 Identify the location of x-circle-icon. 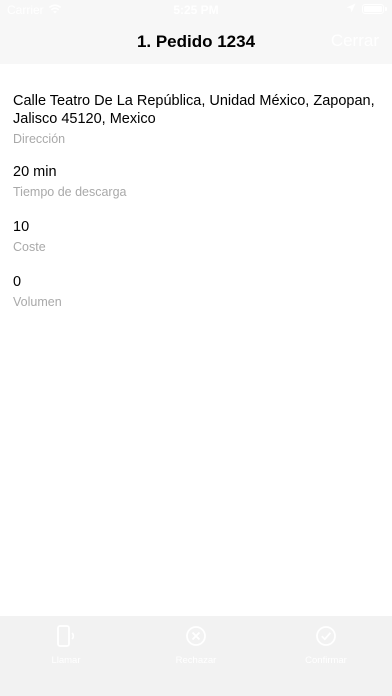
(196, 638).